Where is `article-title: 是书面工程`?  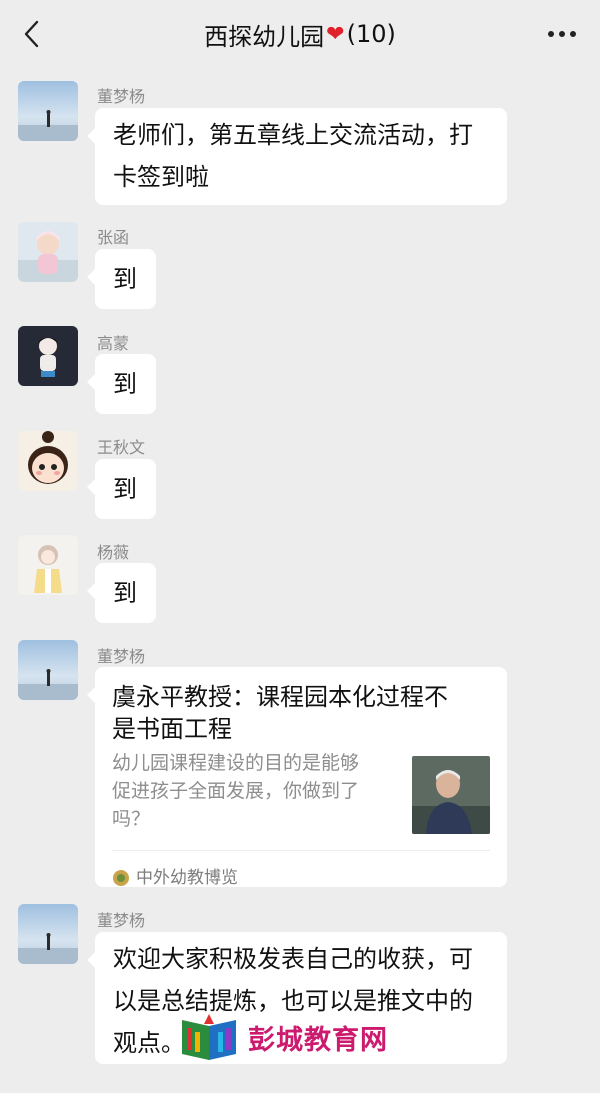 article-title: 是书面工程 is located at coordinates (172, 729).